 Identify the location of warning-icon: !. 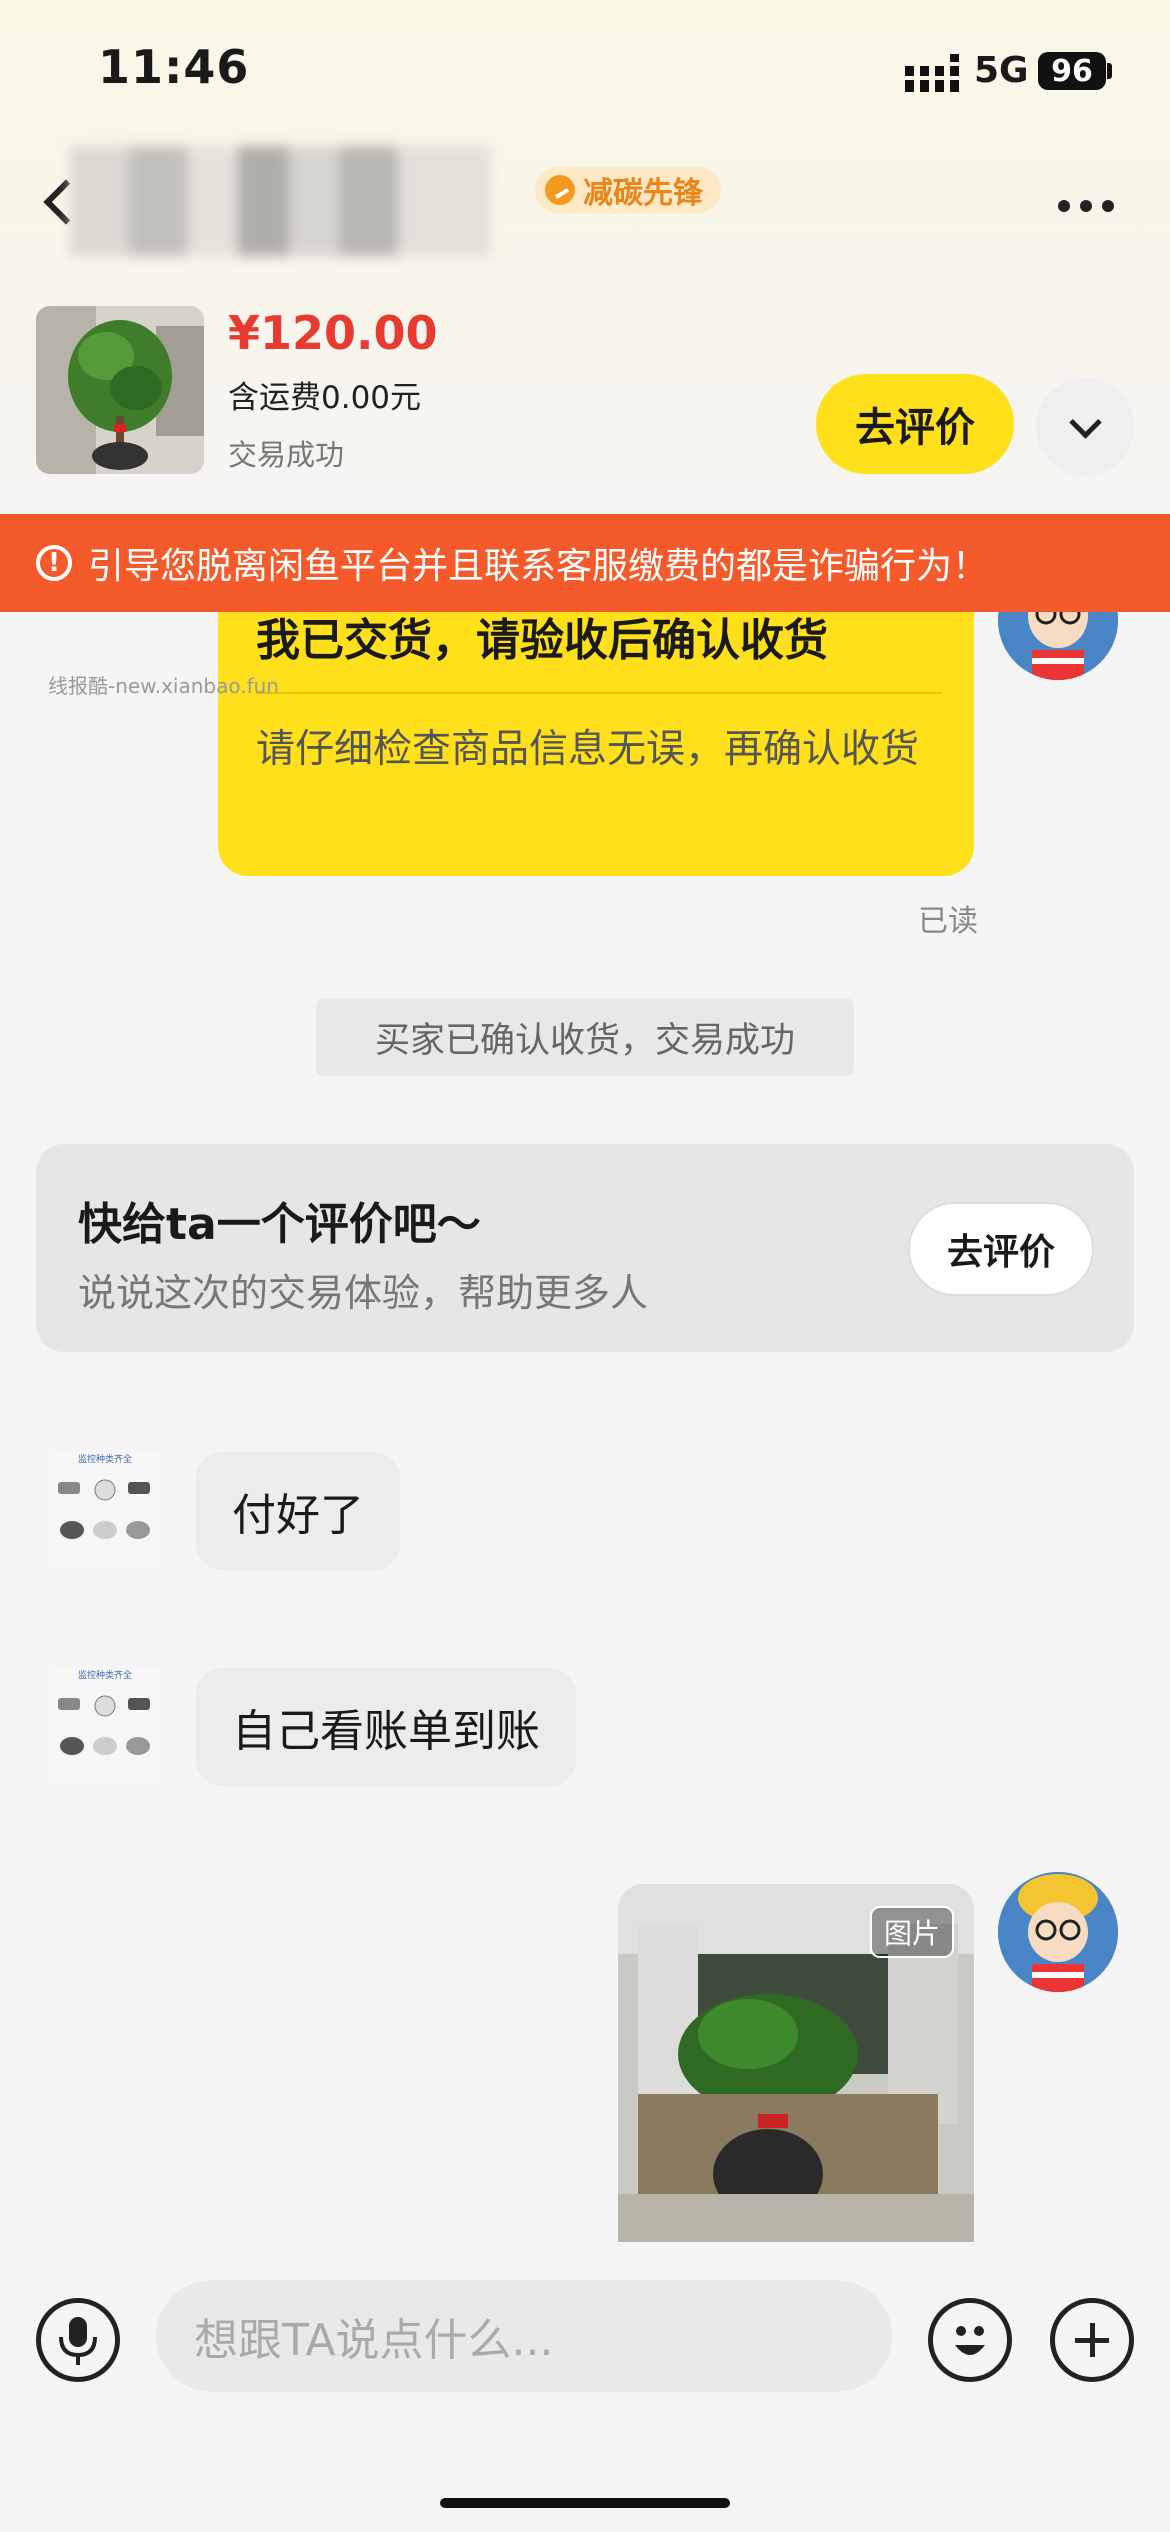
(54, 563).